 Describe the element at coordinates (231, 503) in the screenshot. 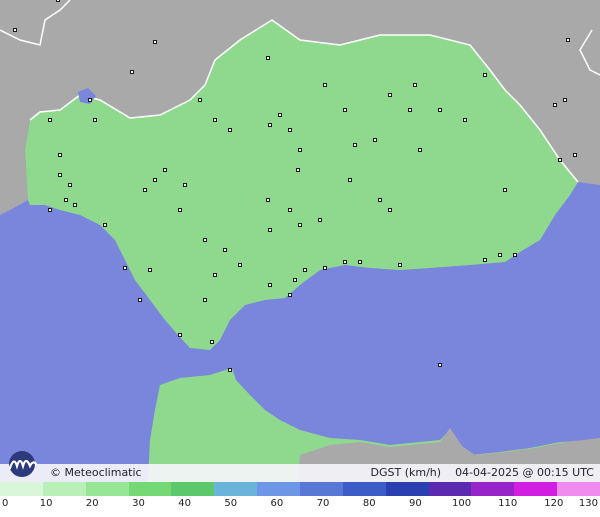

I see `legend-tick-label: 50` at that location.